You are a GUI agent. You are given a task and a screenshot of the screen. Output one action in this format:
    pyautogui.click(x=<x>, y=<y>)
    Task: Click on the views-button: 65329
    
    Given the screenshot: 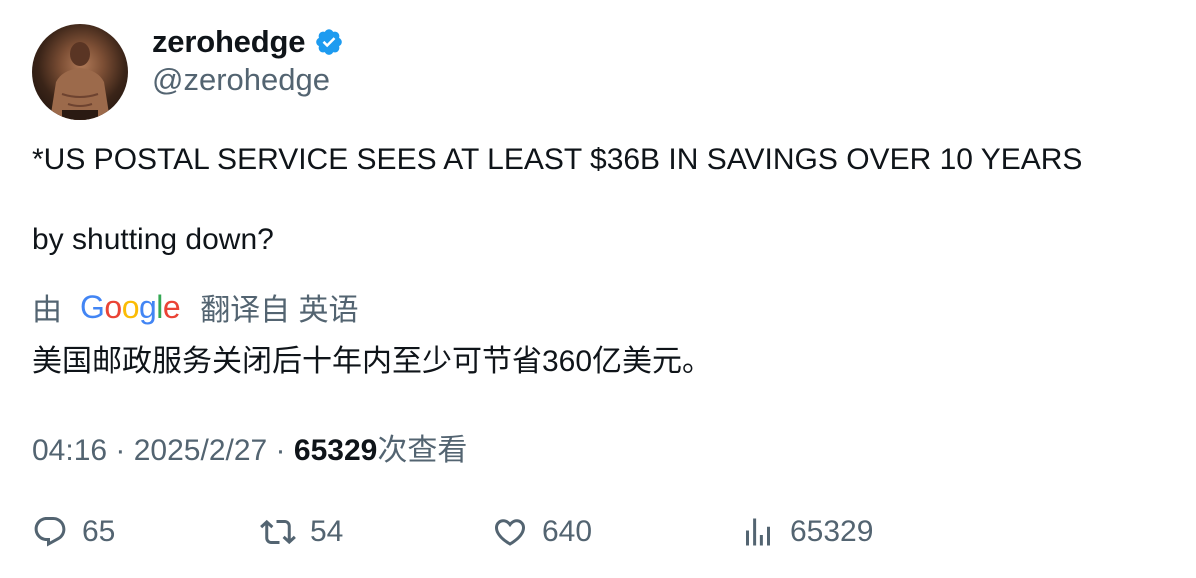 What is the action you would take?
    pyautogui.click(x=806, y=532)
    